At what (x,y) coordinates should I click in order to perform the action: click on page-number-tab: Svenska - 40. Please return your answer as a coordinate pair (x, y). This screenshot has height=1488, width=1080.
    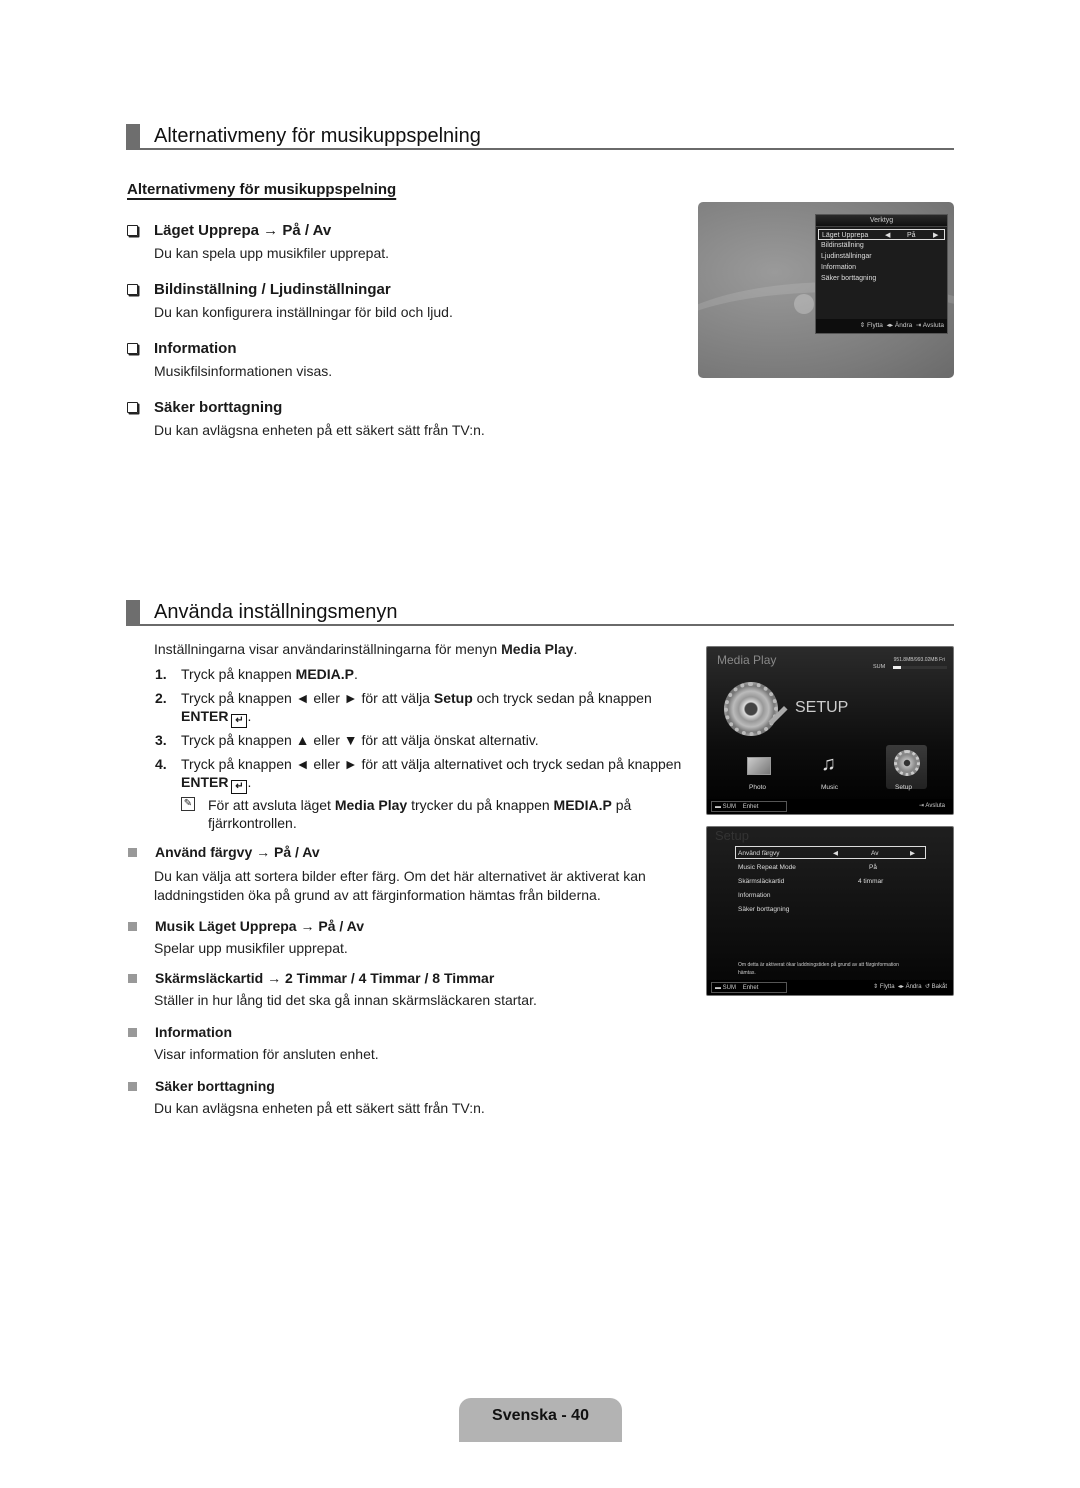
    Looking at the image, I should click on (540, 1420).